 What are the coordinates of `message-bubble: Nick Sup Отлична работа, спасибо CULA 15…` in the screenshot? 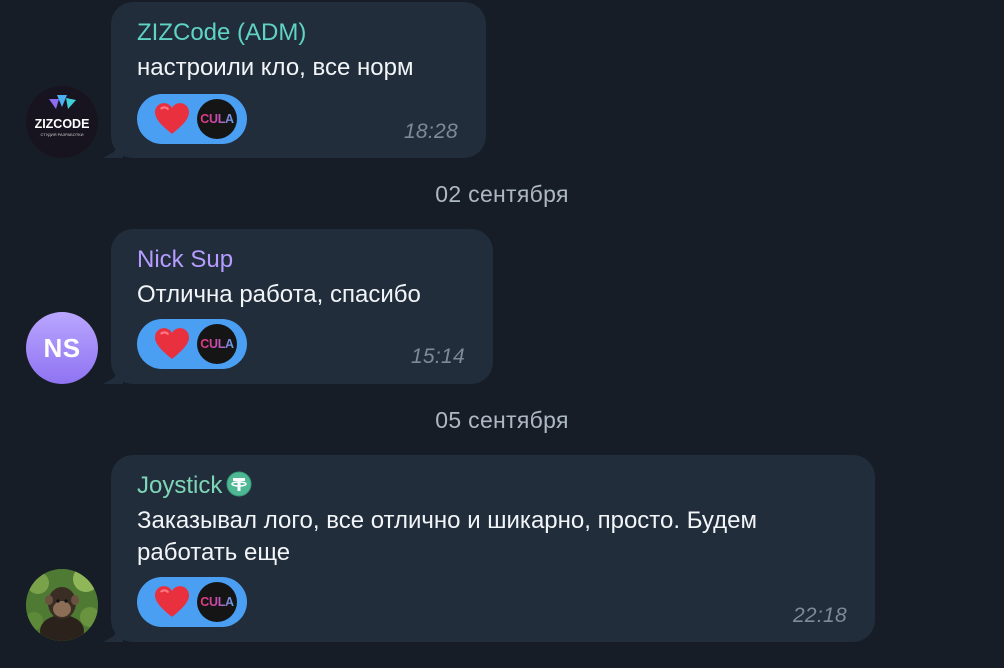 It's located at (298, 306).